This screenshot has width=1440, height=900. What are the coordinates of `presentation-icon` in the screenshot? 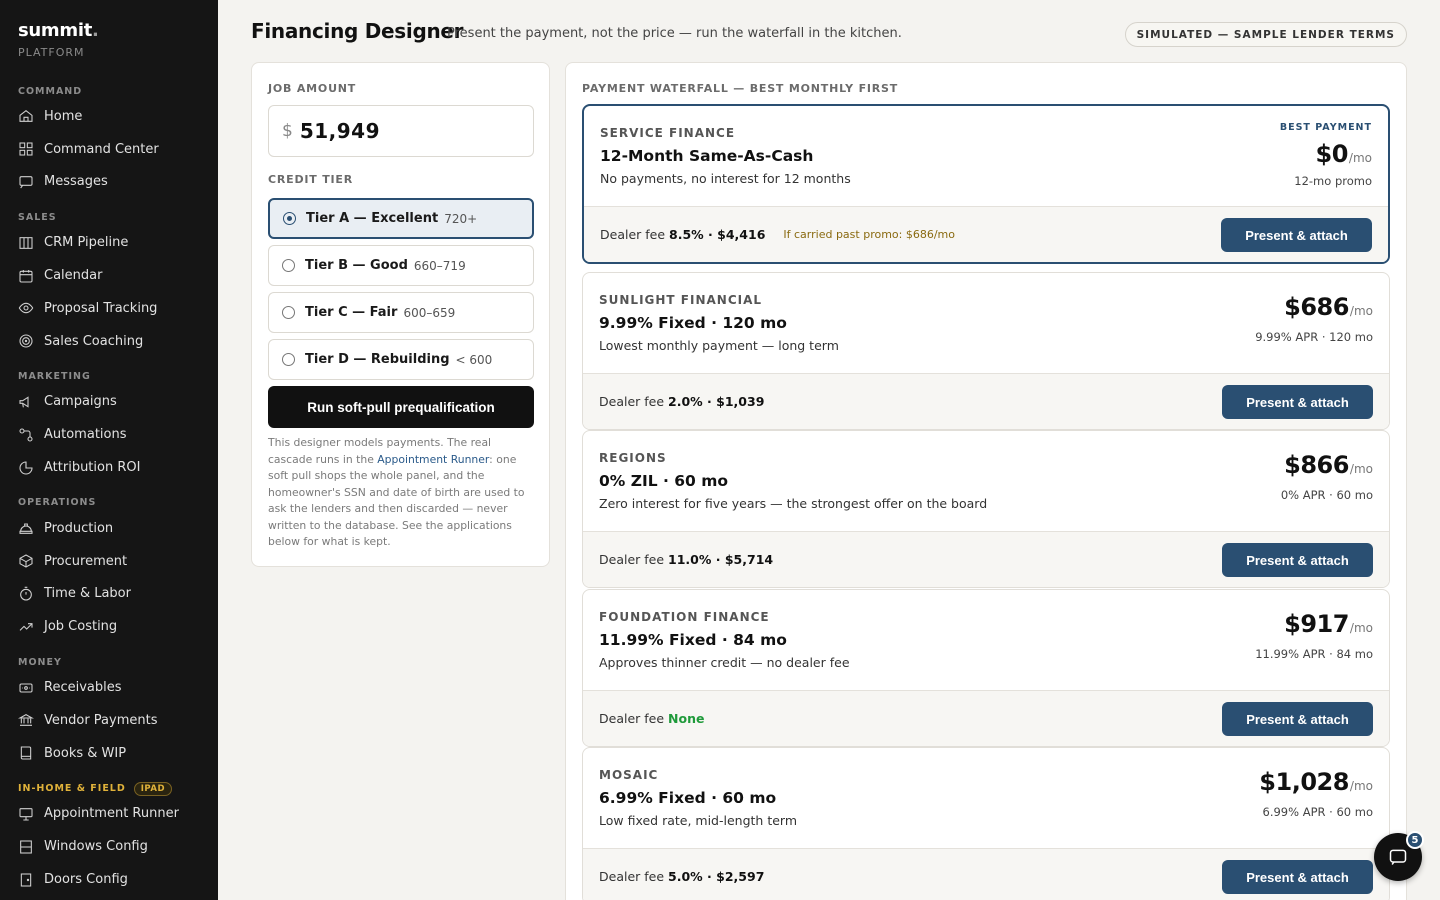 It's located at (26, 814).